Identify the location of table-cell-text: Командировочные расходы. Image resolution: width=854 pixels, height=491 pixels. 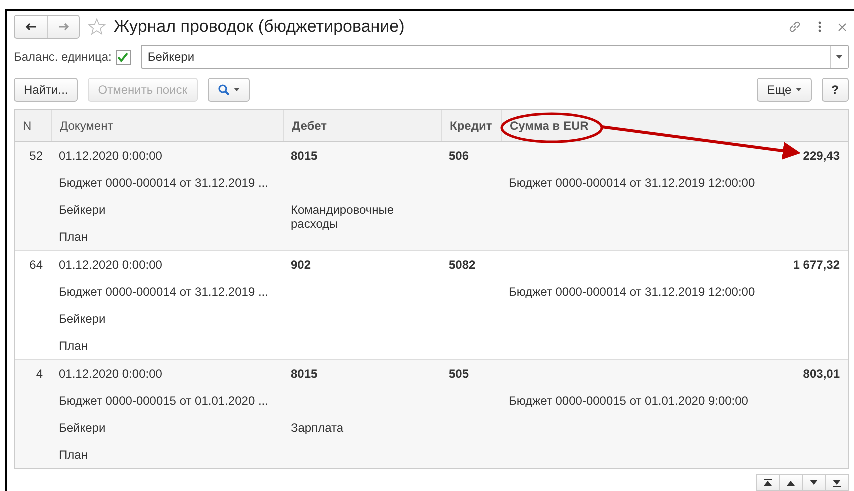
(343, 217).